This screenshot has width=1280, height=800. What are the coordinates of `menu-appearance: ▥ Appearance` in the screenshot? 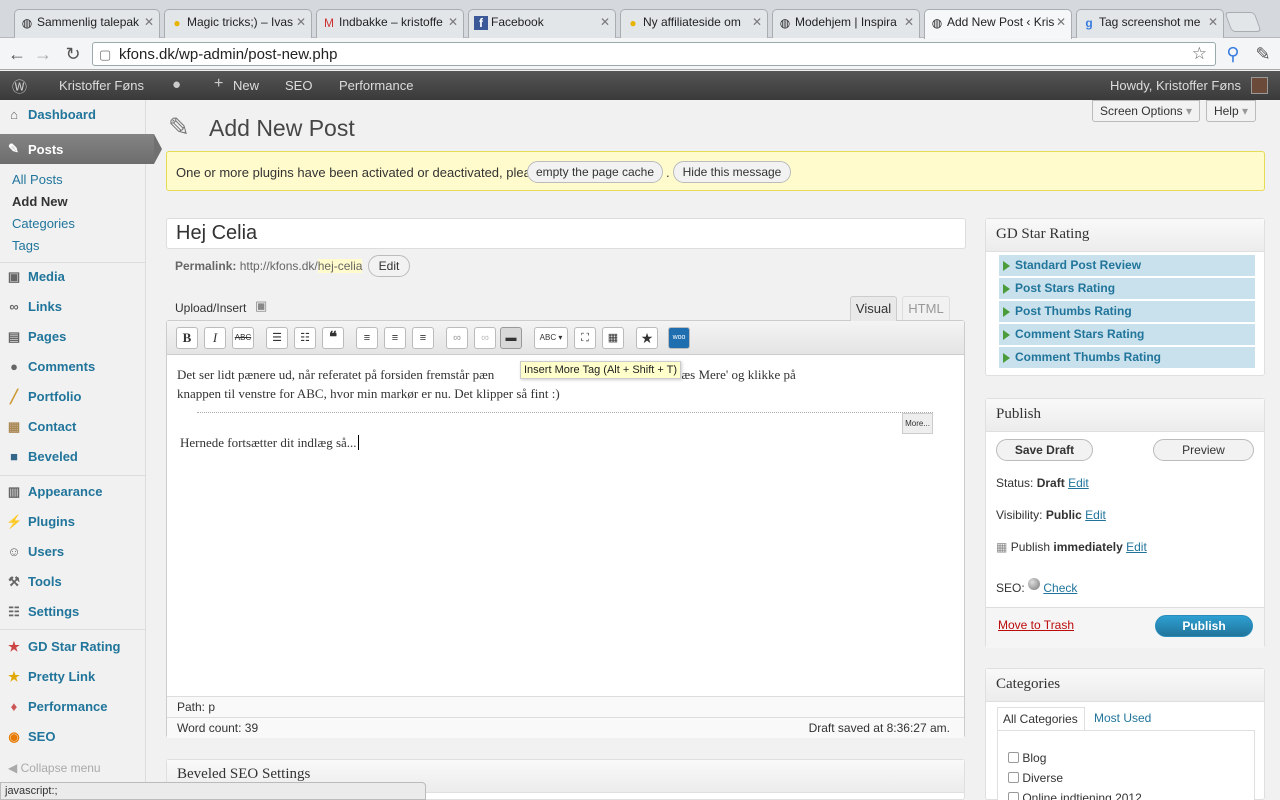 It's located at (73, 492).